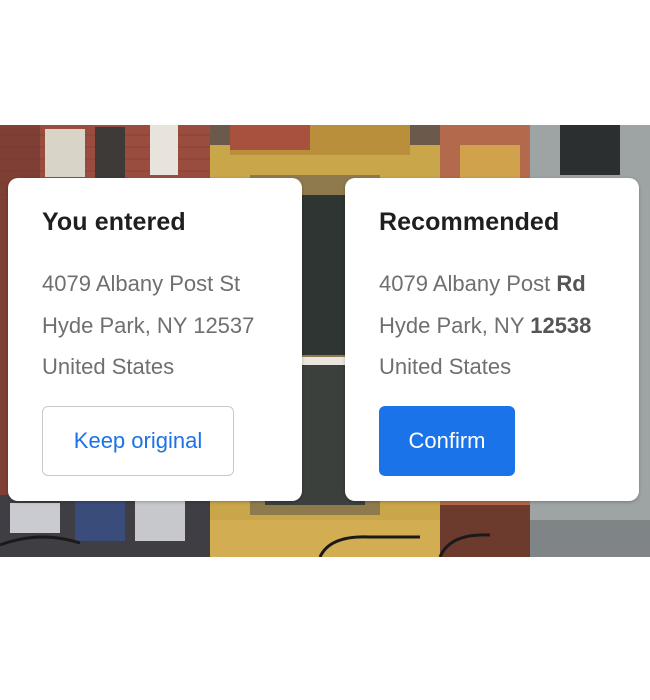 The image size is (650, 700). I want to click on recommended-country-line: United States, so click(445, 366).